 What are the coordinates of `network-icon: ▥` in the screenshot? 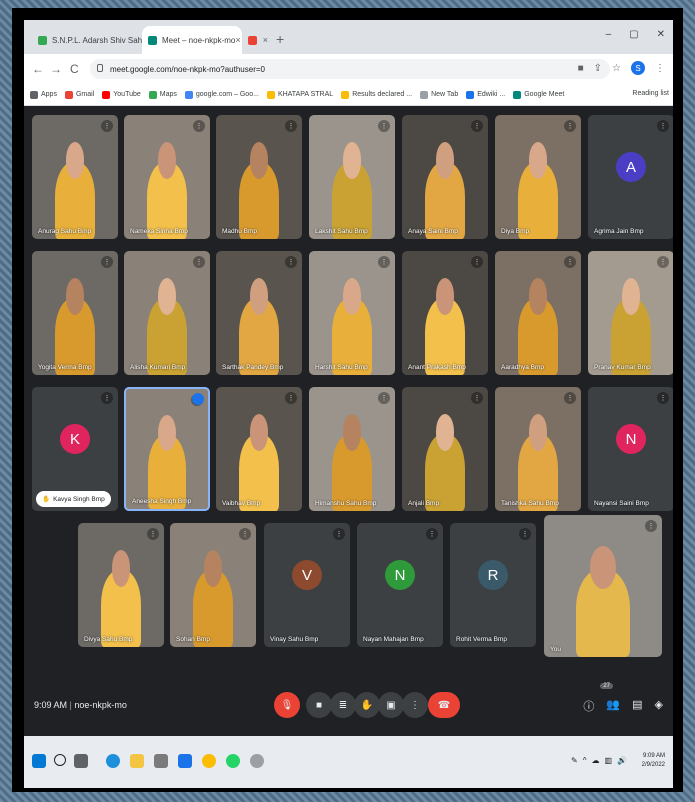 It's located at (608, 760).